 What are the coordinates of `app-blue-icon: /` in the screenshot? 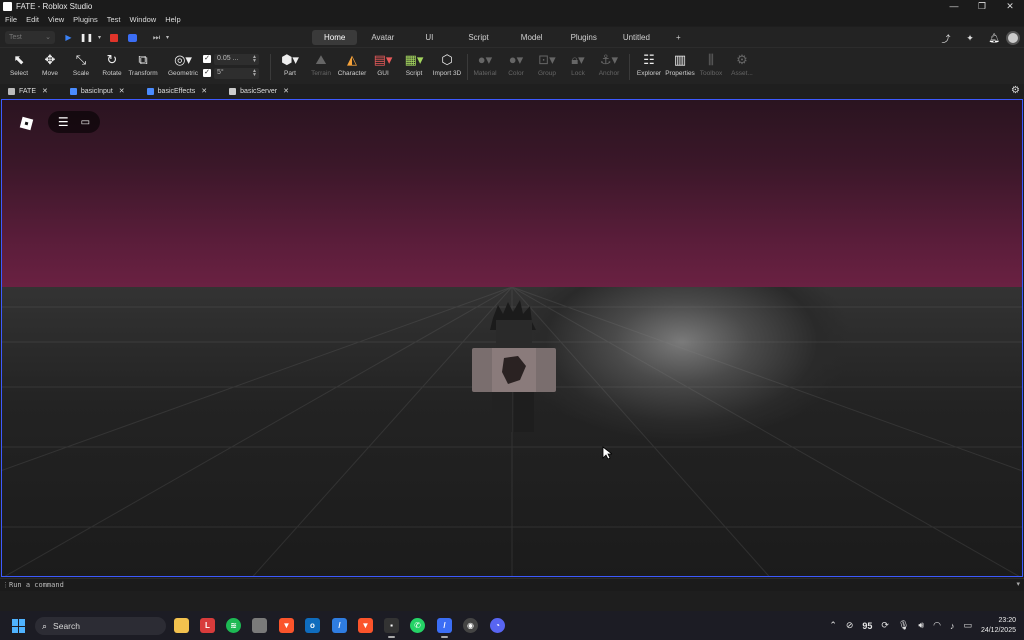 It's located at (339, 625).